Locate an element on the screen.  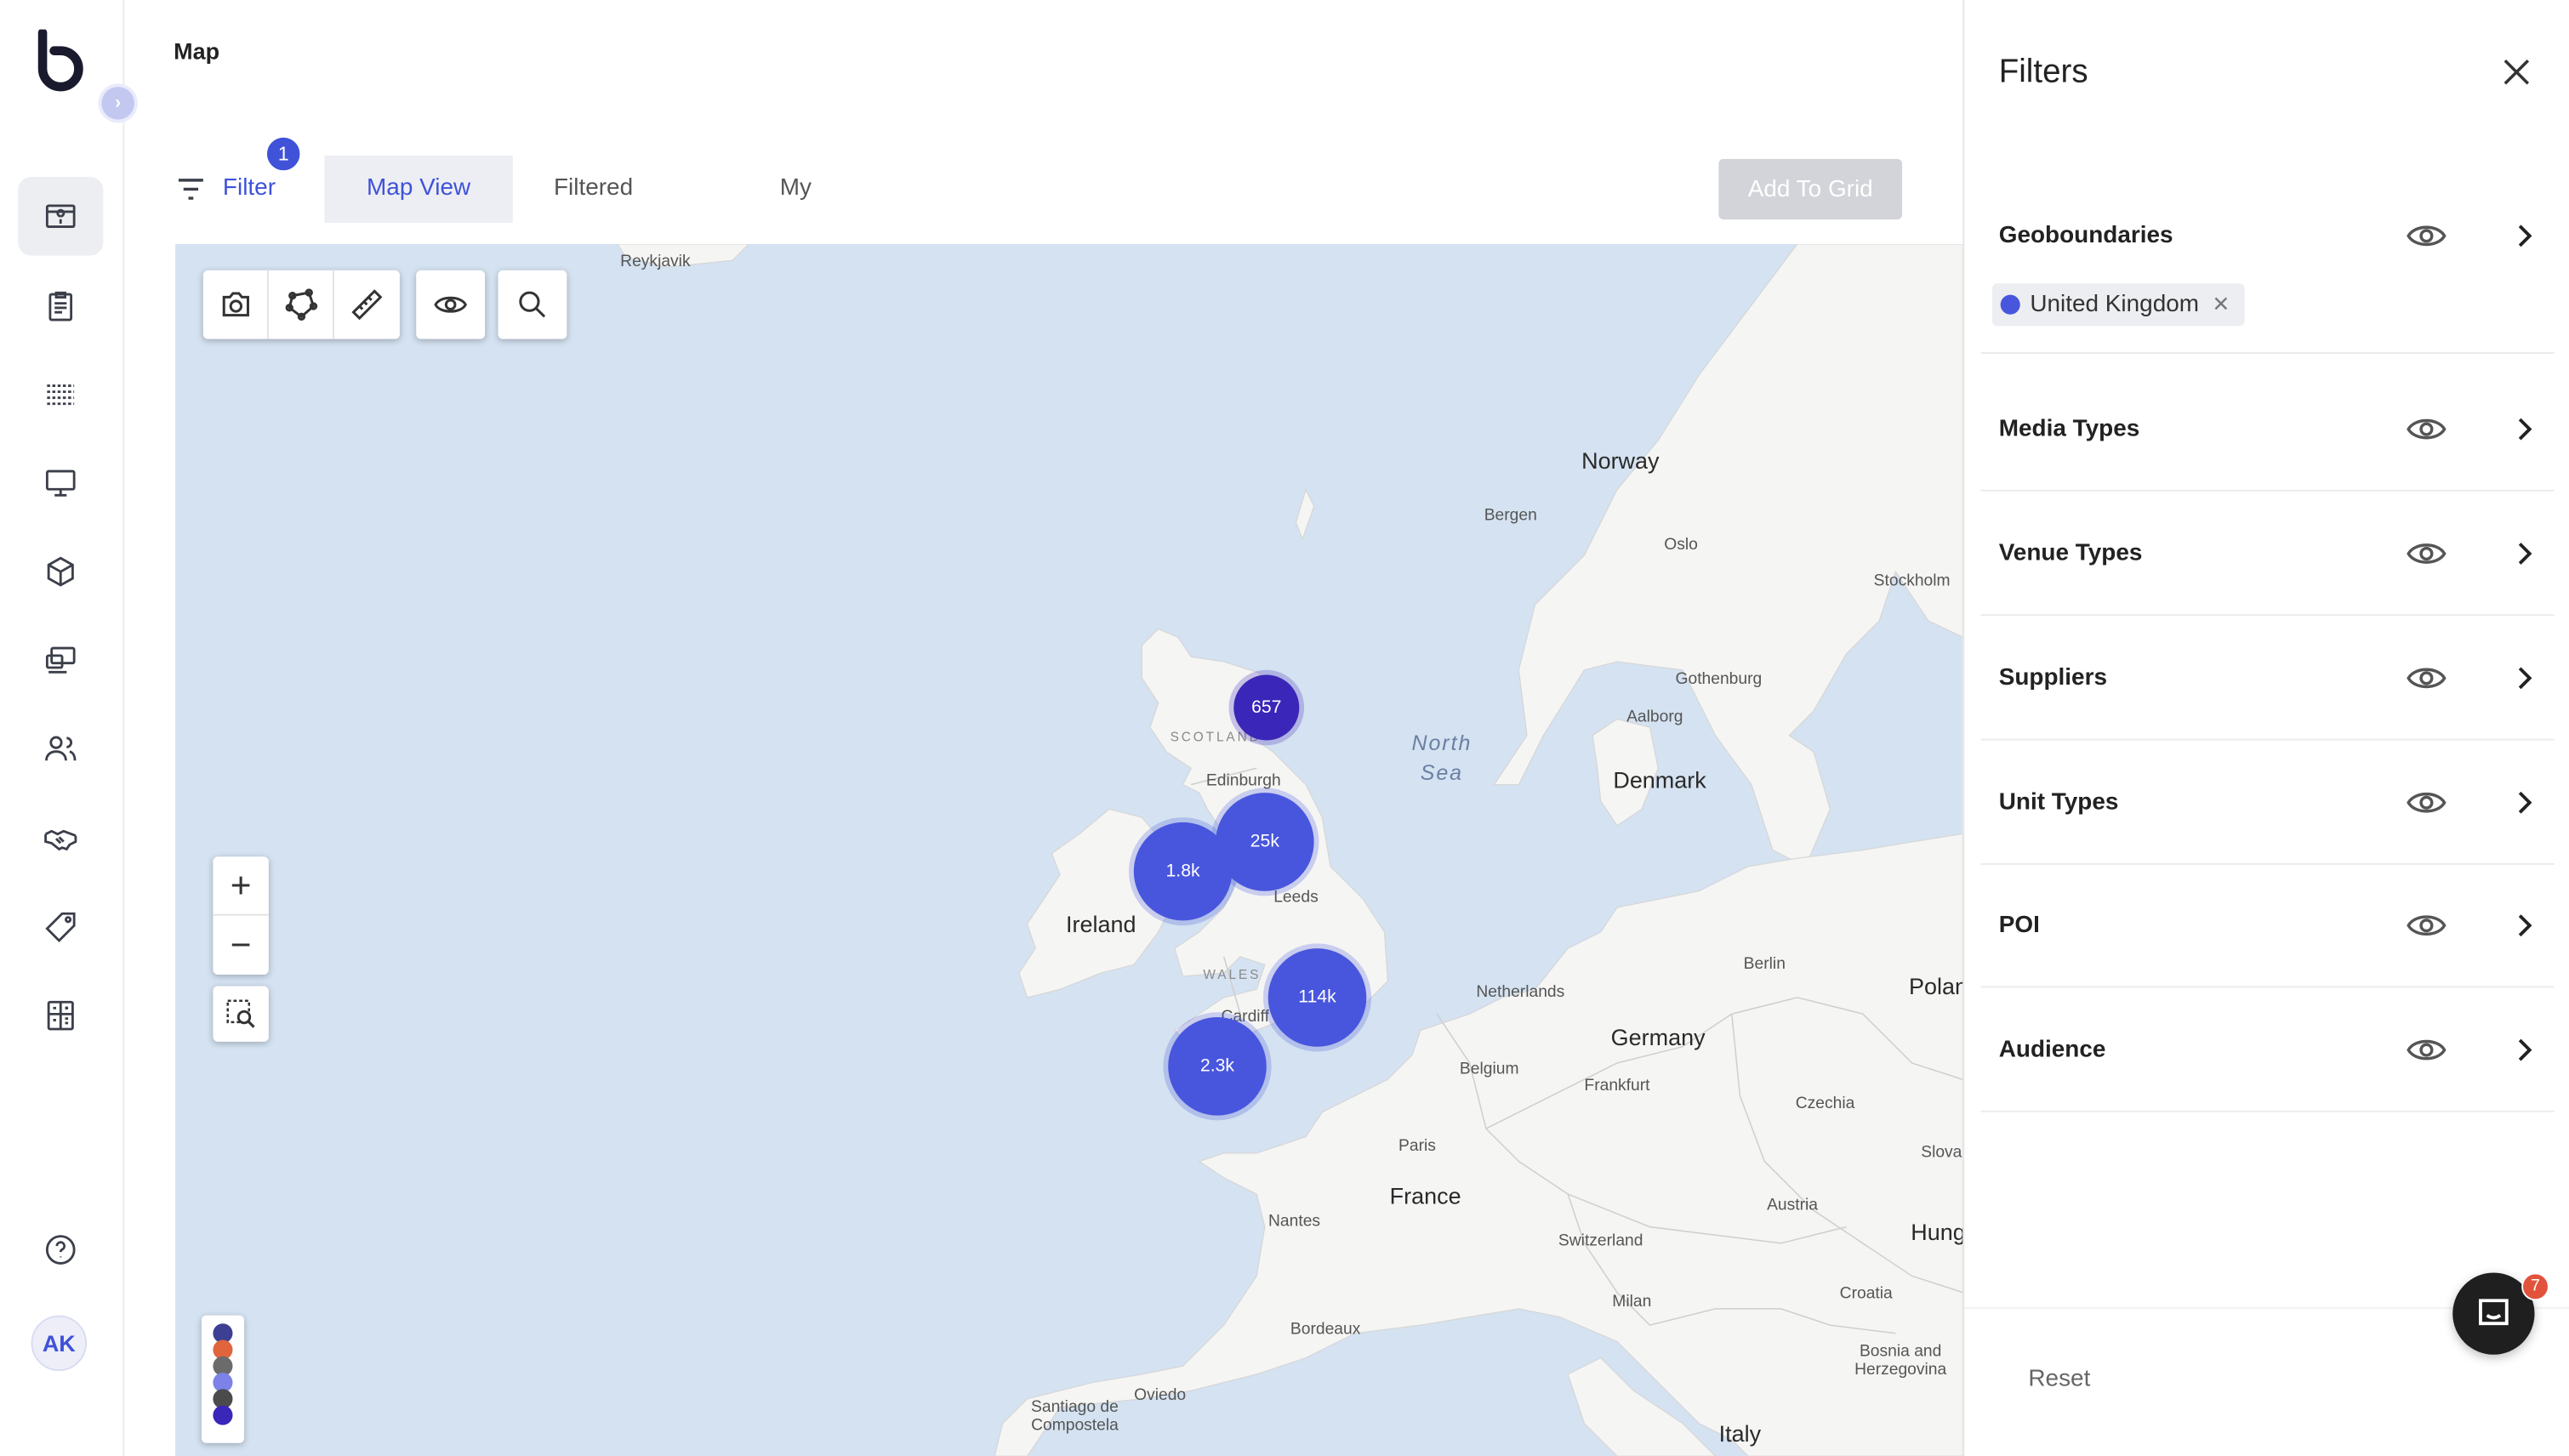
label-poland: Polan is located at coordinates (1935, 986).